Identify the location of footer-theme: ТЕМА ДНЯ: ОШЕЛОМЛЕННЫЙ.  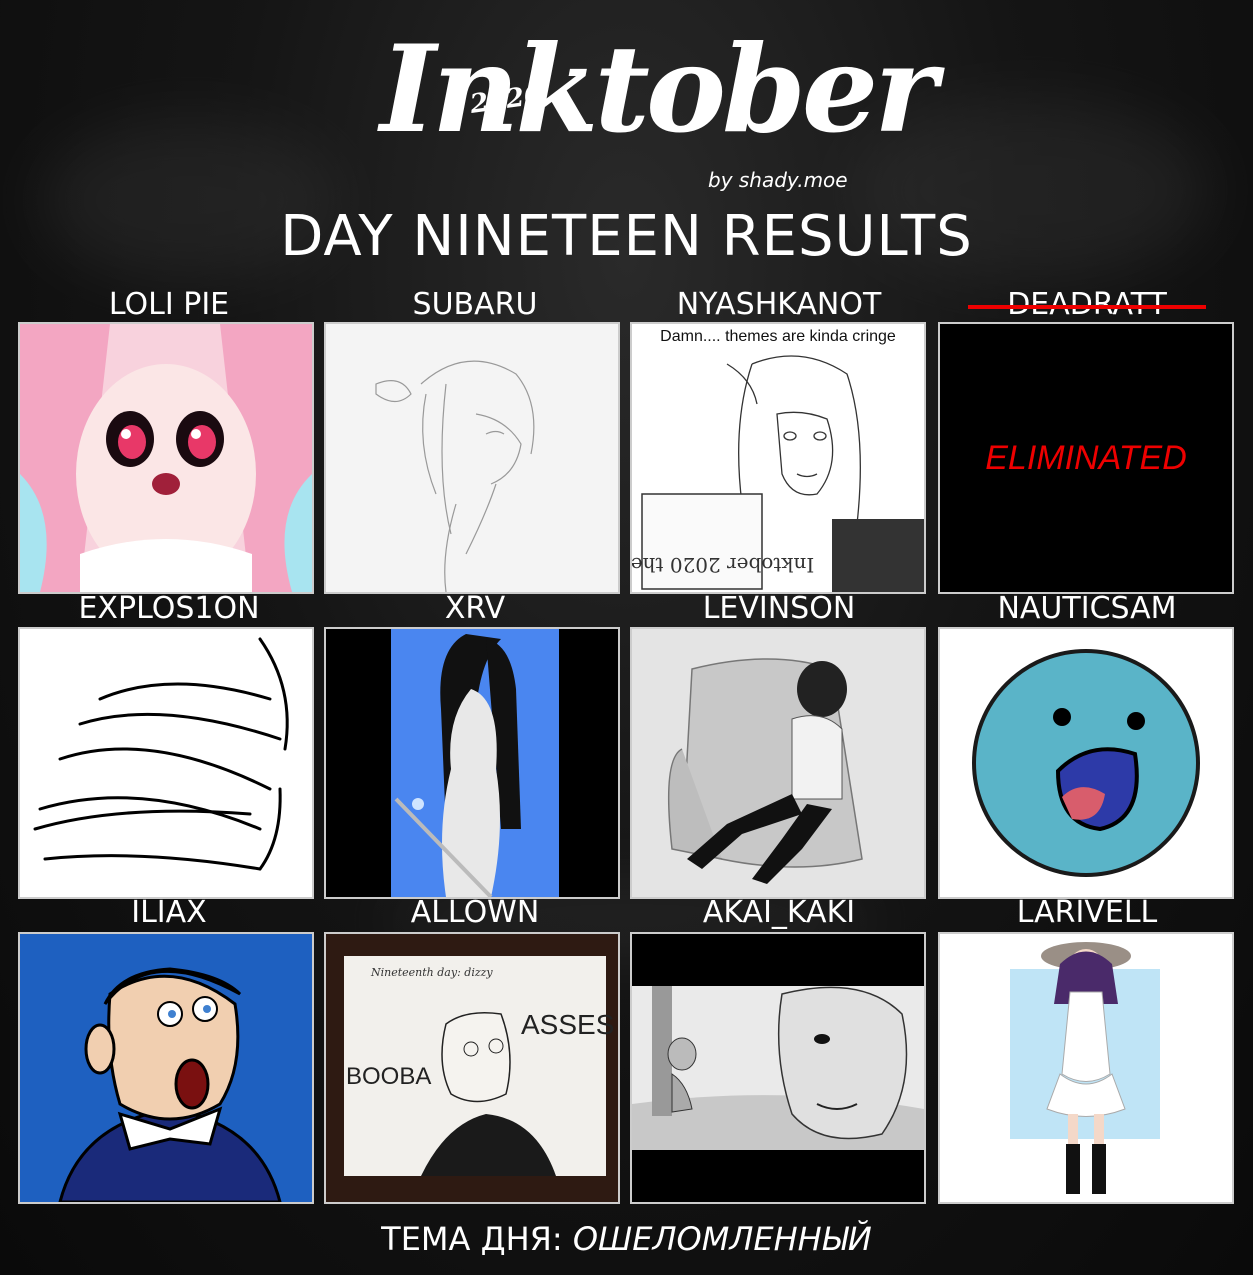
(626, 1239).